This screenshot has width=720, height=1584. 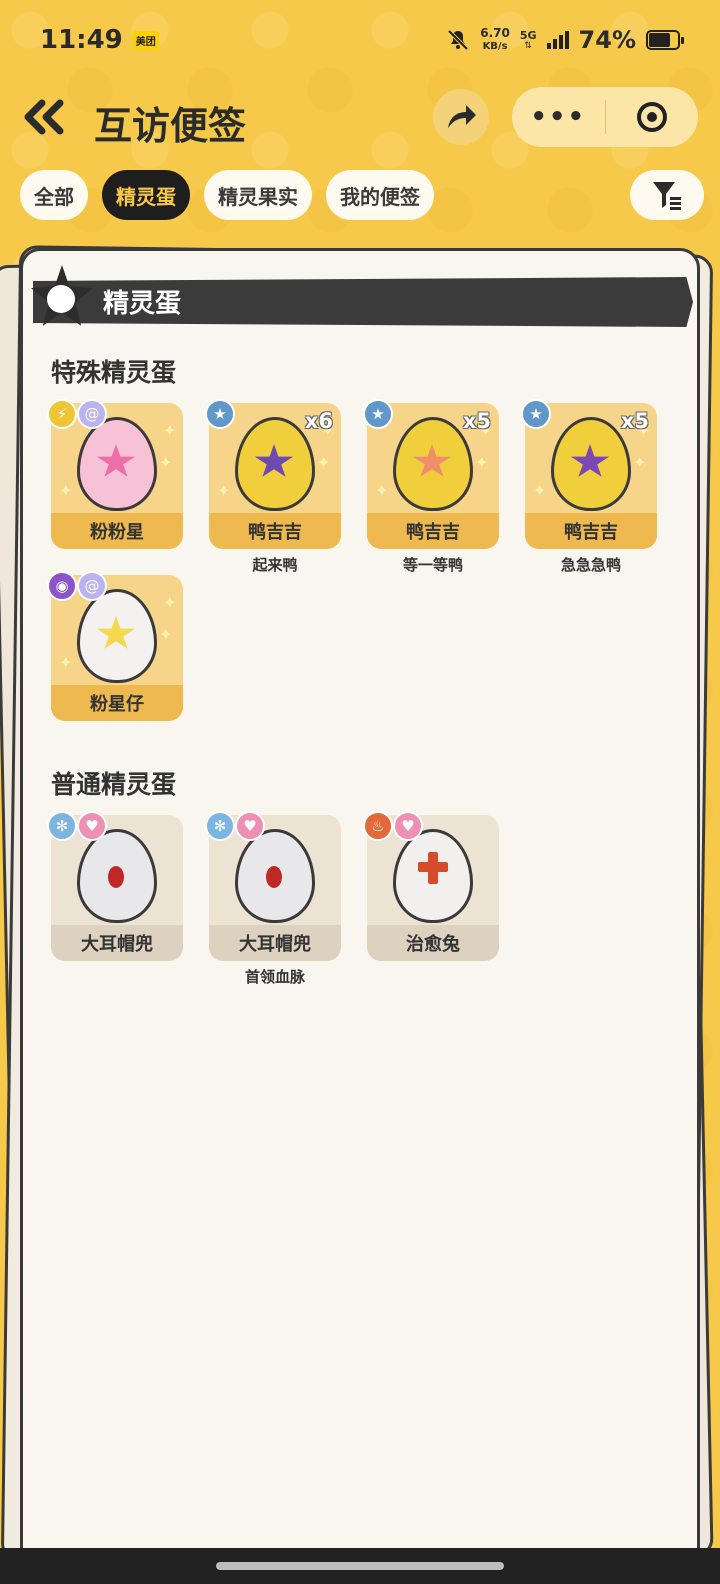 What do you see at coordinates (114, 784) in the screenshot?
I see `normal-section-title: 普通精灵蛋` at bounding box center [114, 784].